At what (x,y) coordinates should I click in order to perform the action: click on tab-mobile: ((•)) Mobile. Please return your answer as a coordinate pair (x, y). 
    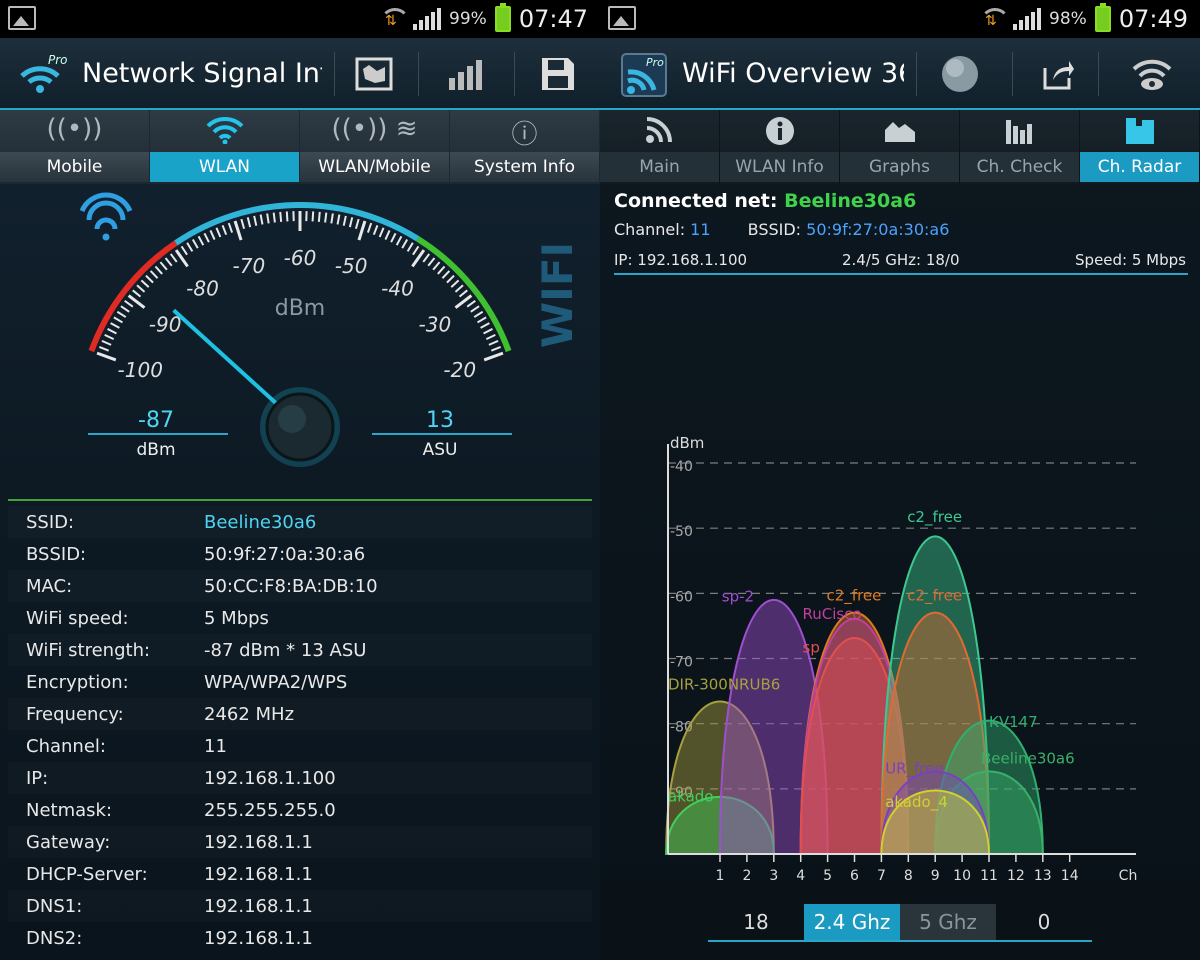
    Looking at the image, I should click on (75, 147).